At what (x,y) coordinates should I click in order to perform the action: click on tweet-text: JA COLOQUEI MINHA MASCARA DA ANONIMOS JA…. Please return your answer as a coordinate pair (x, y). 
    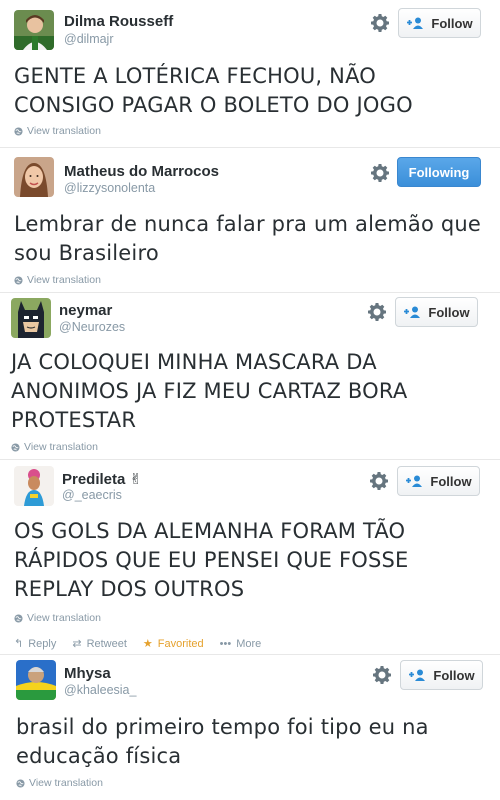
    Looking at the image, I should click on (209, 391).